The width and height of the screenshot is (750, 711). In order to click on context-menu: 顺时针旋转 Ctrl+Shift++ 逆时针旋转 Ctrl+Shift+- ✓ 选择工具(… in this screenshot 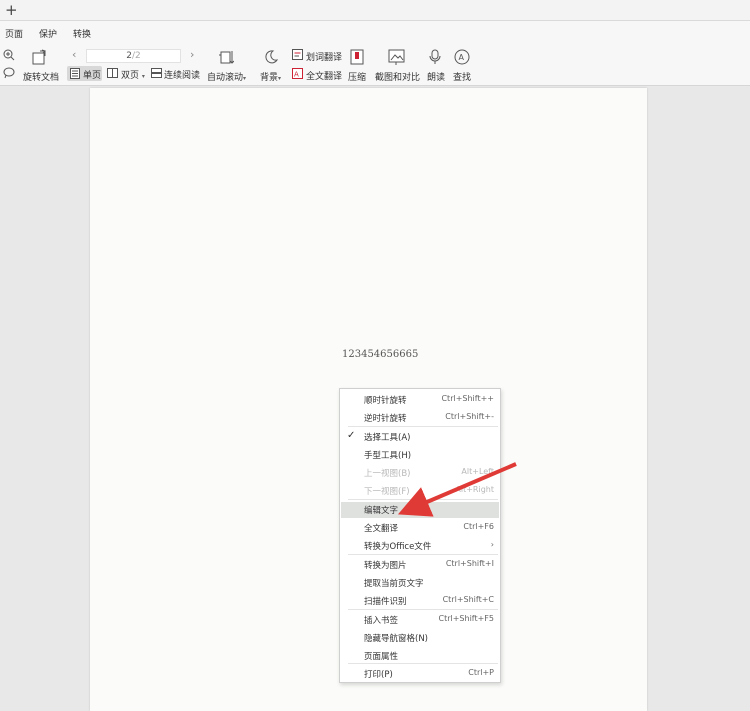, I will do `click(420, 535)`.